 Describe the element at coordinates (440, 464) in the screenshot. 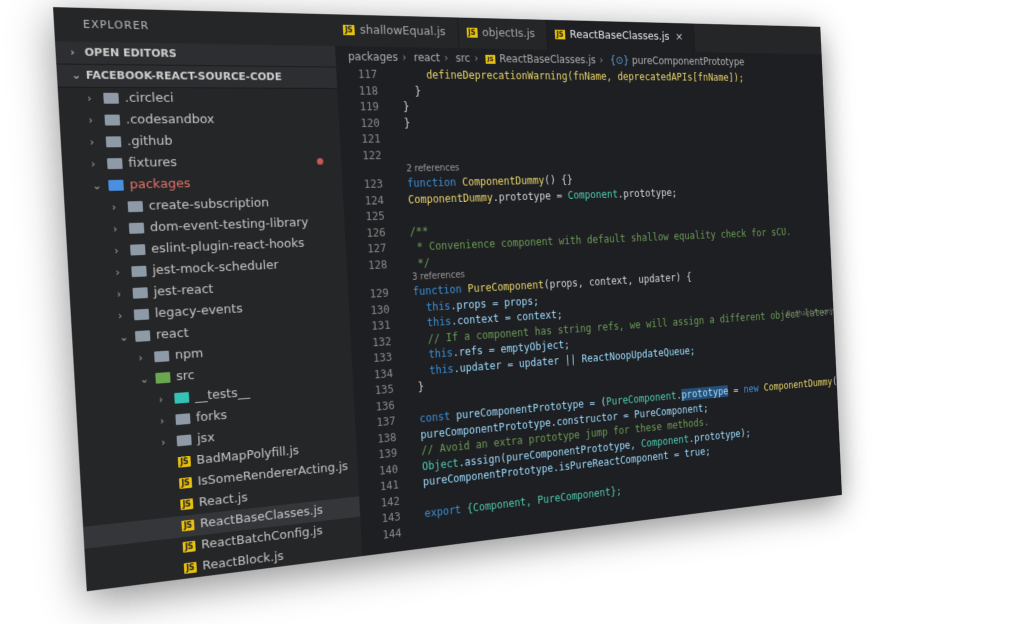

I see `code-token: Object` at that location.